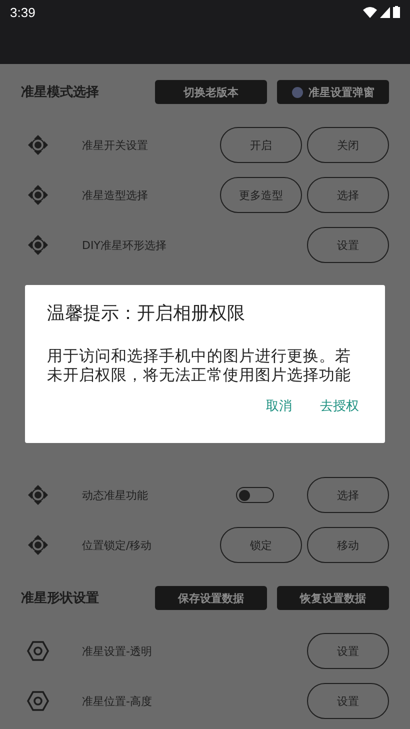  What do you see at coordinates (261, 195) in the screenshot?
I see `pill-button: 更多造型` at bounding box center [261, 195].